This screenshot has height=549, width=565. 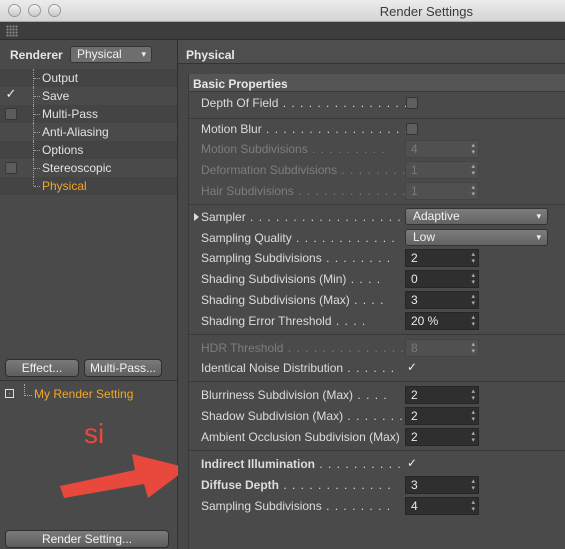 I want to click on shadow-subdivision-field: 2 ▴ ▾, so click(x=442, y=416).